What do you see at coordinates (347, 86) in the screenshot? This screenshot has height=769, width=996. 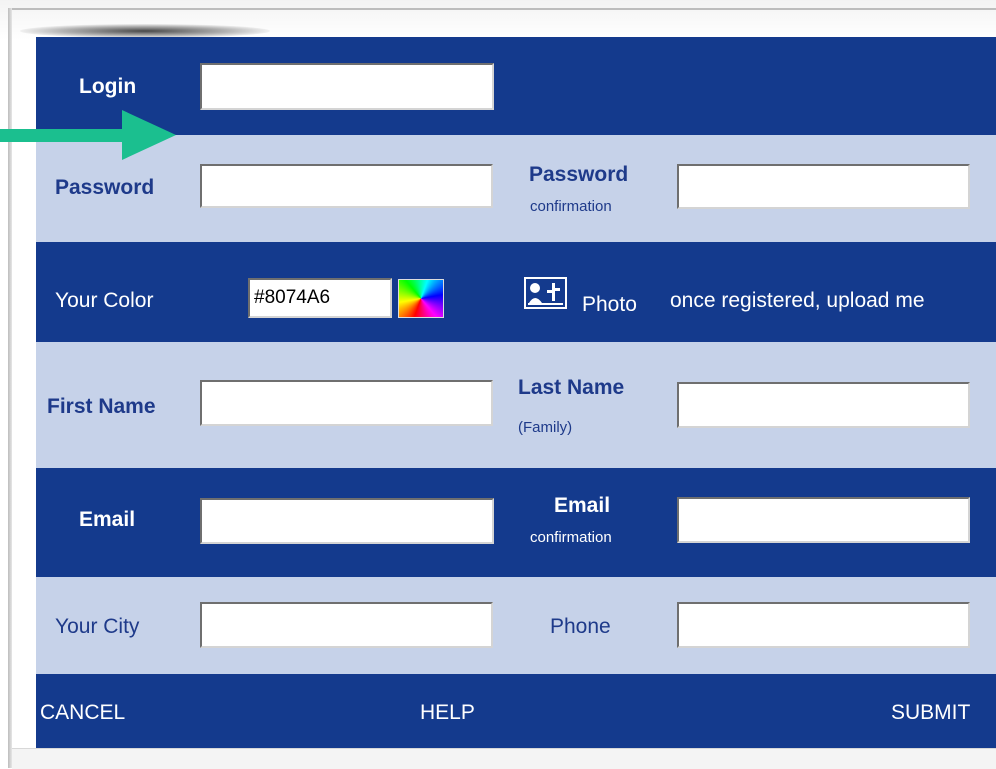 I see `login-input` at bounding box center [347, 86].